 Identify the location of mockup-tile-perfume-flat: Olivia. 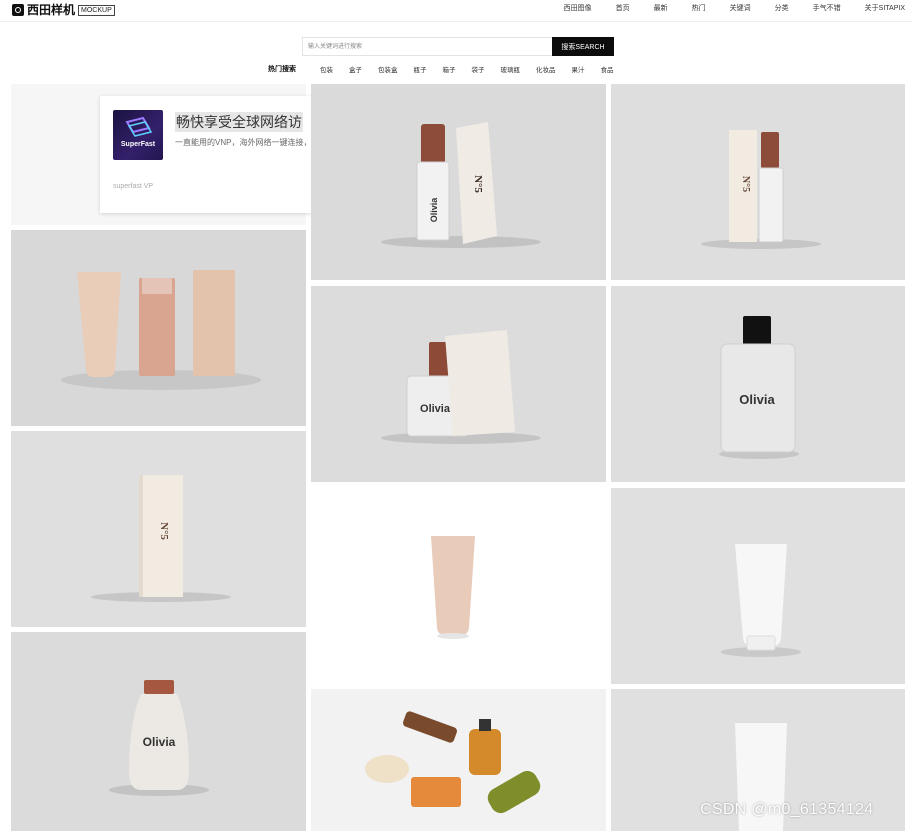
(458, 384).